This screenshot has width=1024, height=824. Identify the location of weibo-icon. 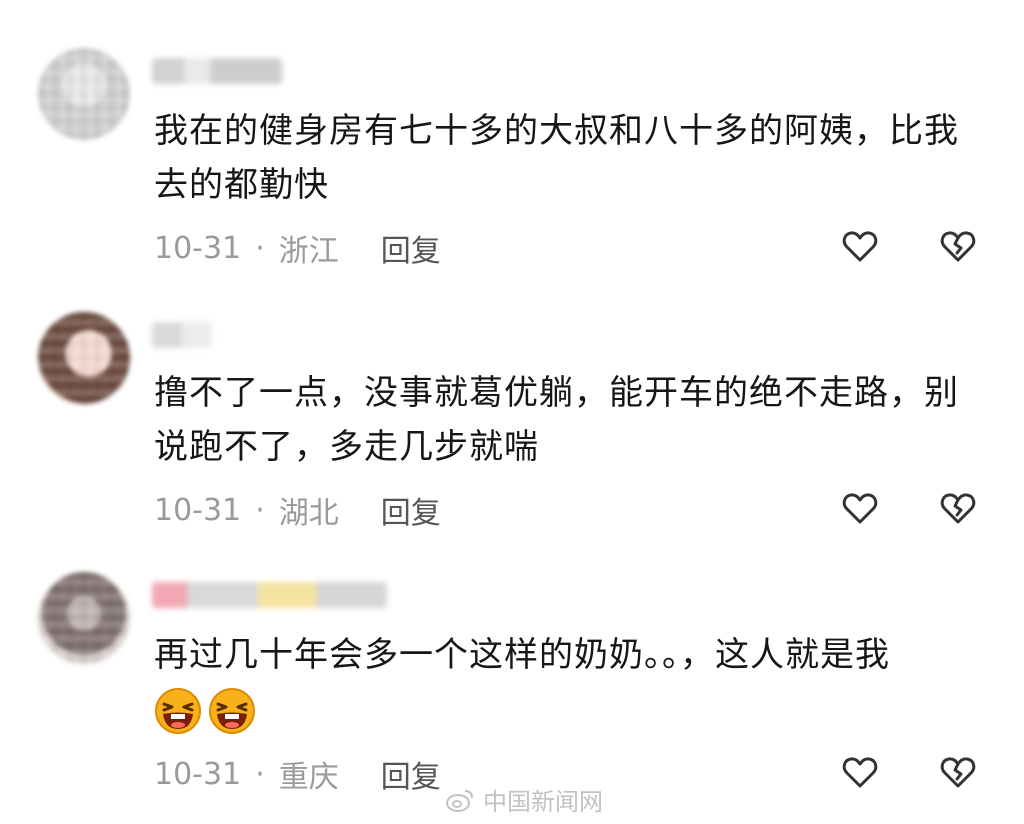
(460, 800).